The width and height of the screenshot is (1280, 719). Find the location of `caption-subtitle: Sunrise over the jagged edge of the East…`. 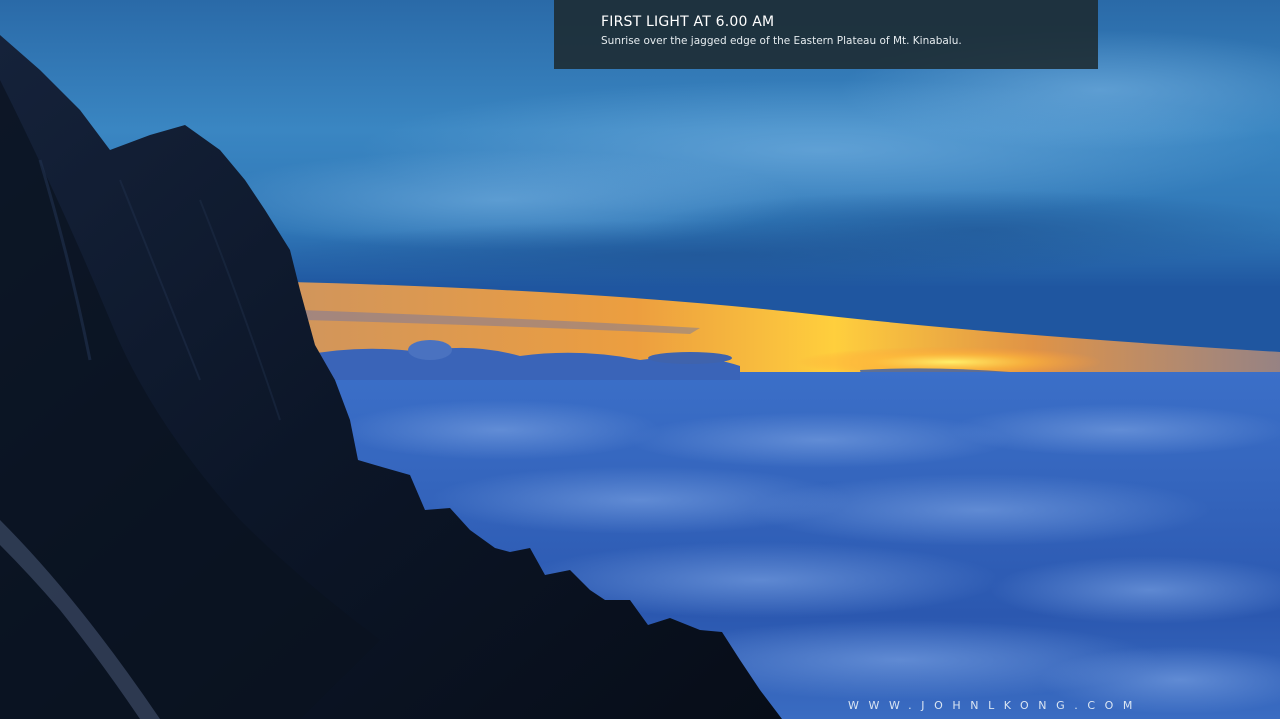

caption-subtitle: Sunrise over the jagged edge of the East… is located at coordinates (781, 41).